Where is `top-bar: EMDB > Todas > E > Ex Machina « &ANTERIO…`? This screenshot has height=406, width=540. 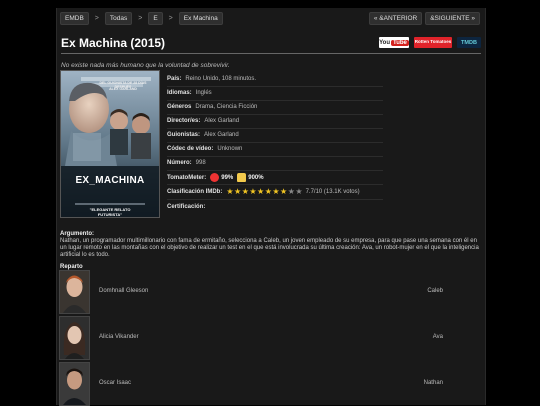
top-bar: EMDB > Todas > E > Ex Machina « &ANTERIO… is located at coordinates (271, 18).